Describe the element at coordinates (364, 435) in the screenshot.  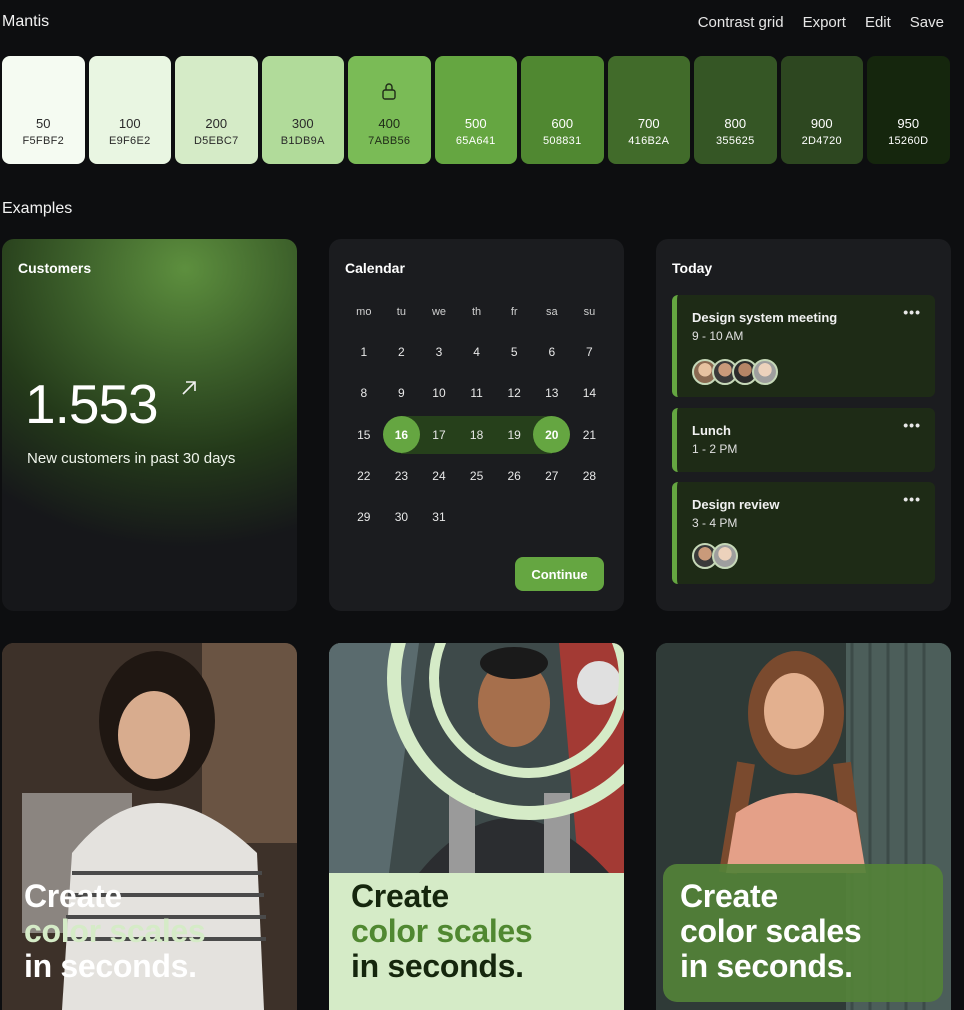
I see `calendar-day: 15` at that location.